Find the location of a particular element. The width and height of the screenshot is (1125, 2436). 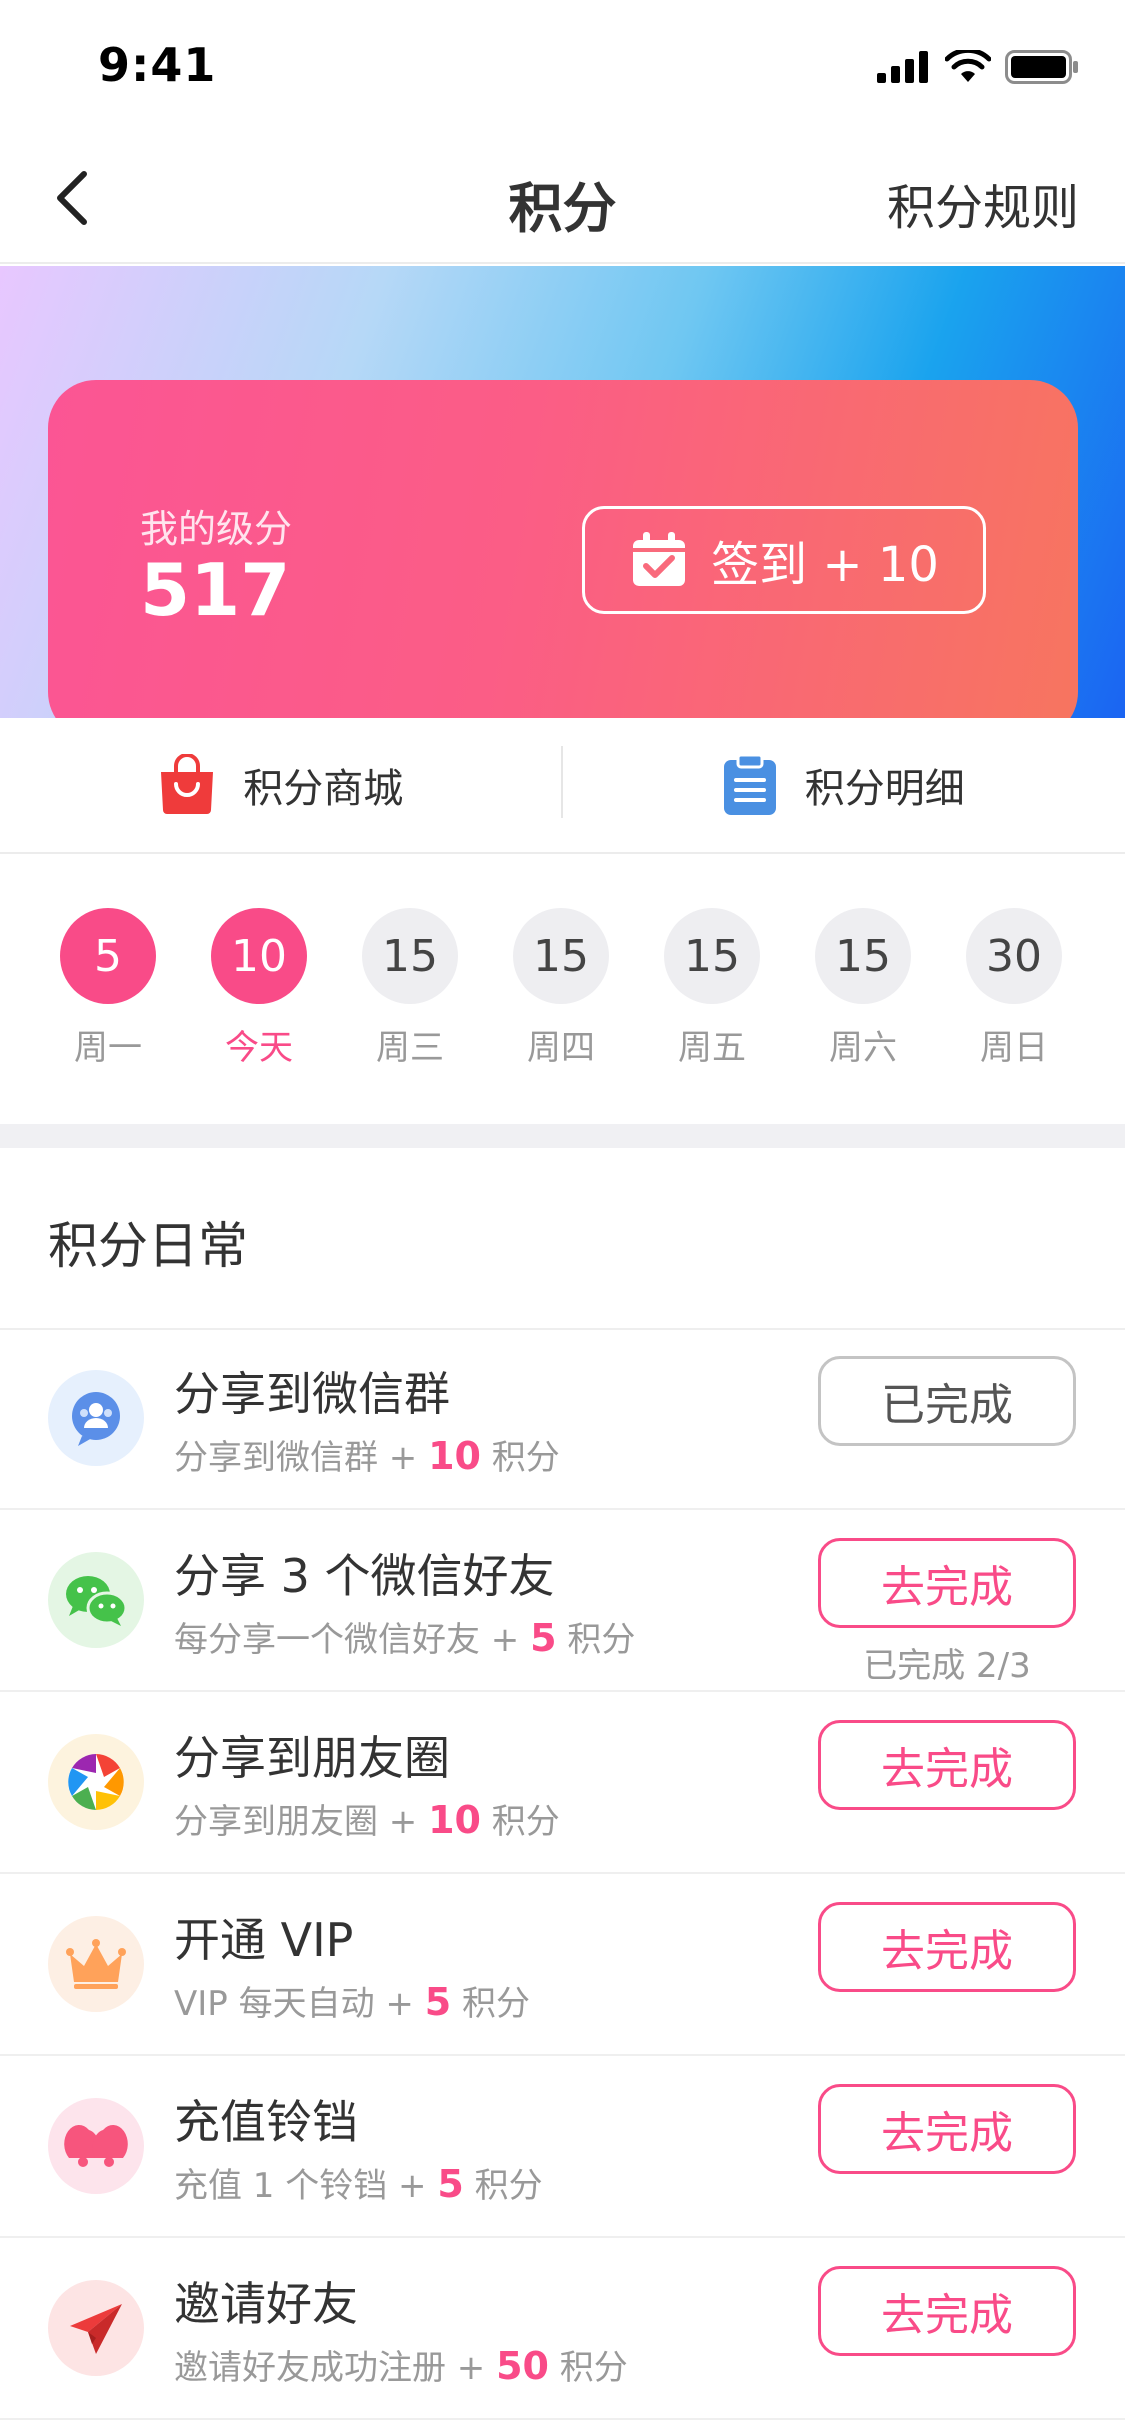

points-label: 我的级分 is located at coordinates (216, 529).